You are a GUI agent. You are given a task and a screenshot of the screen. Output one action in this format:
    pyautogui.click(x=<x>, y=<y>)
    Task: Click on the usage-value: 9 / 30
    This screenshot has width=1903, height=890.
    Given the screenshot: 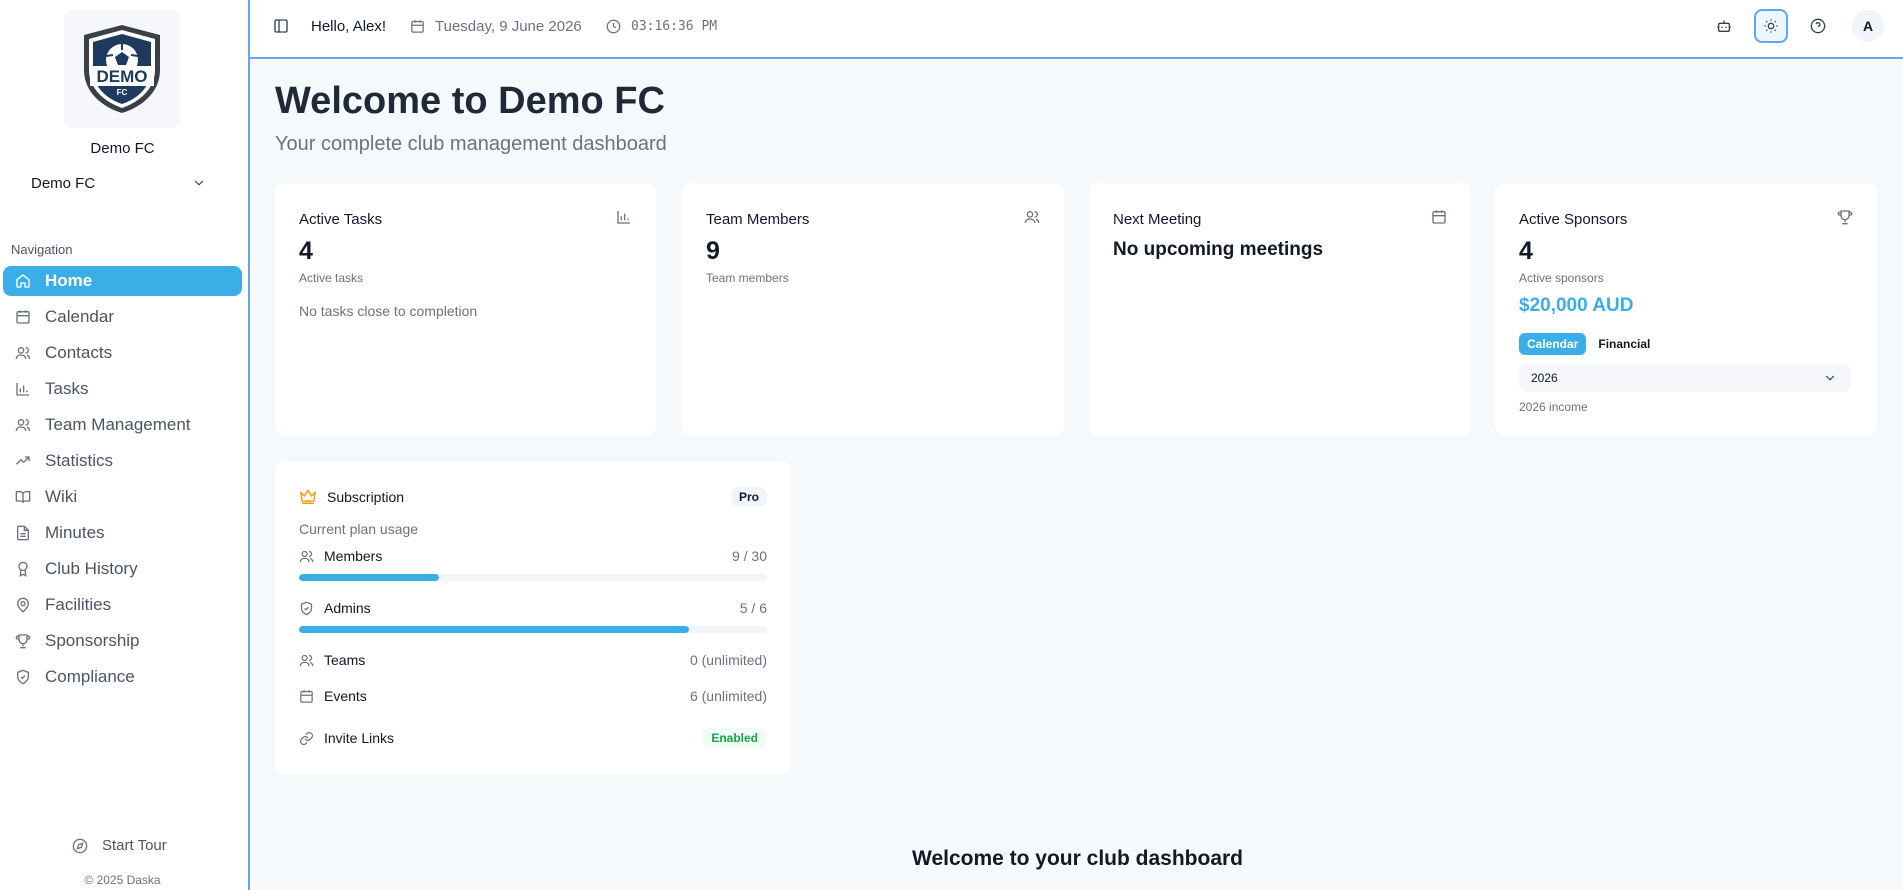 What is the action you would take?
    pyautogui.click(x=749, y=556)
    